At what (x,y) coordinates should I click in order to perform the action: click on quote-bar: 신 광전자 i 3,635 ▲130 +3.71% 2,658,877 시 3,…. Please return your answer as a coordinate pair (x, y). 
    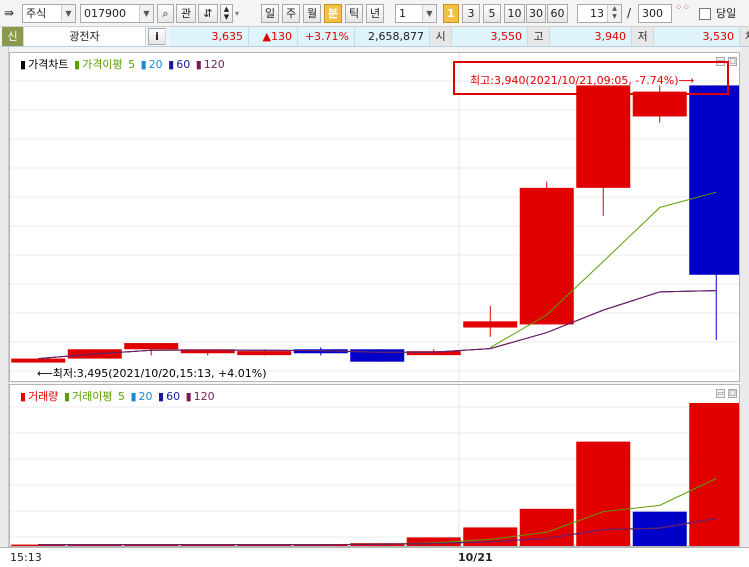
    Looking at the image, I should click on (374, 37).